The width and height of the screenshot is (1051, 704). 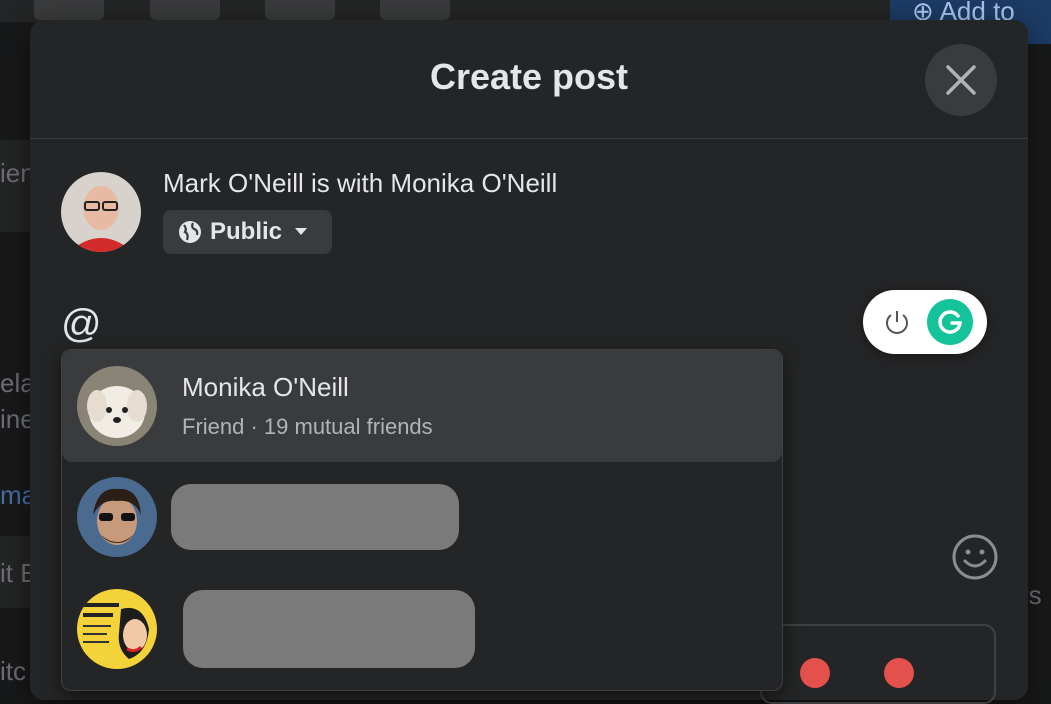 What do you see at coordinates (13, 671) in the screenshot?
I see `background-text: itc` at bounding box center [13, 671].